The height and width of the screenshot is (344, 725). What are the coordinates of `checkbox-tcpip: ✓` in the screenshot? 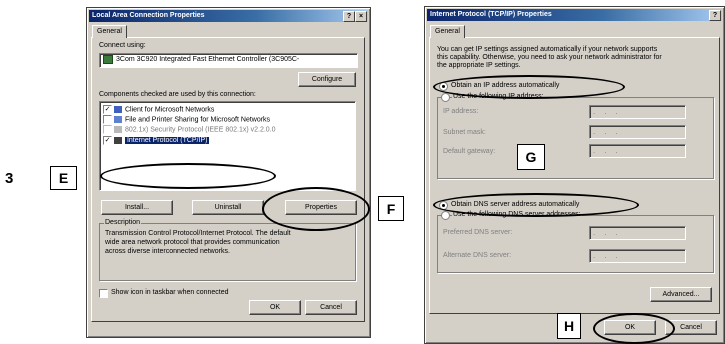 It's located at (107, 140).